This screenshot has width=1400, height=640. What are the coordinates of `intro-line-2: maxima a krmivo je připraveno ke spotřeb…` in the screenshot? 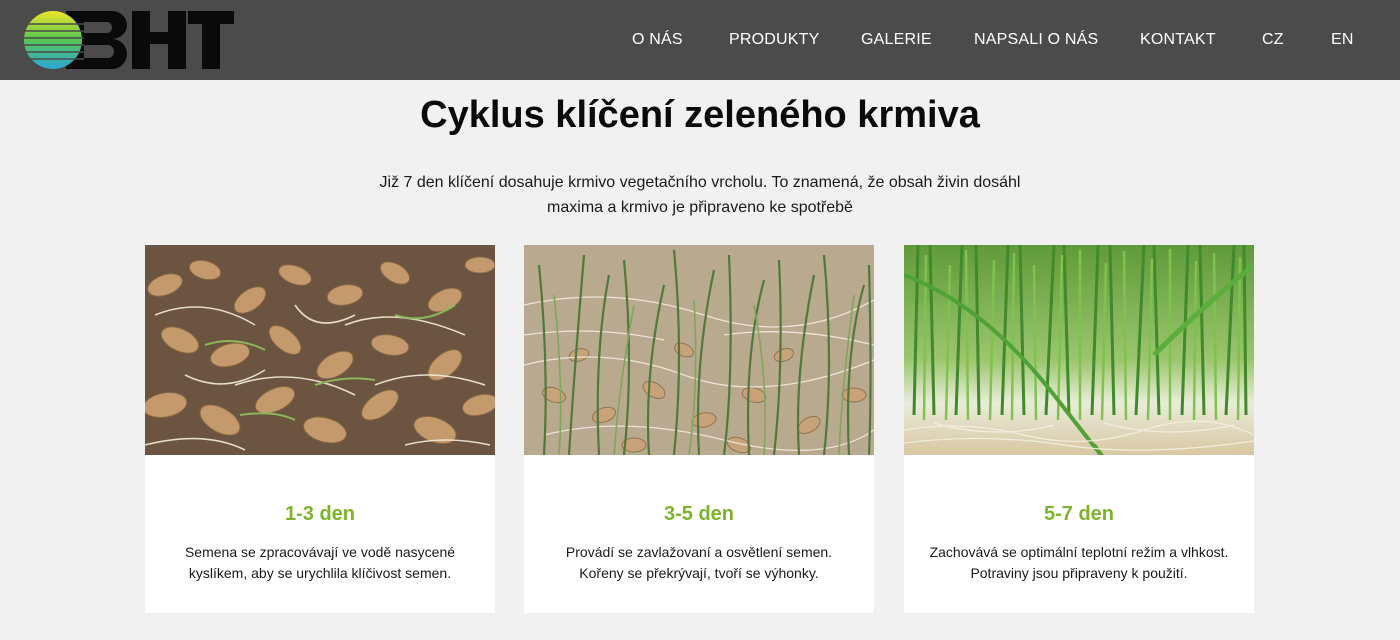 It's located at (700, 207).